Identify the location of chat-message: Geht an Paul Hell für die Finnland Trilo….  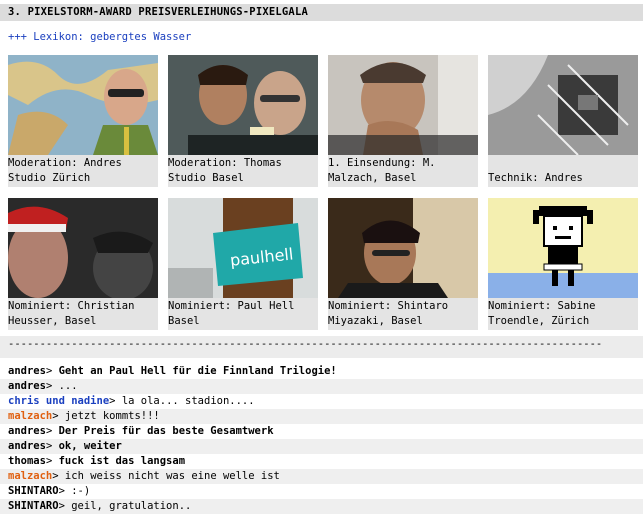
(197, 371).